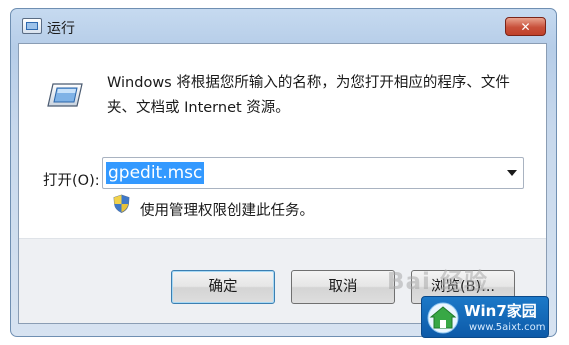 This screenshot has width=569, height=345. Describe the element at coordinates (121, 203) in the screenshot. I see `uac-shield-icon` at that location.